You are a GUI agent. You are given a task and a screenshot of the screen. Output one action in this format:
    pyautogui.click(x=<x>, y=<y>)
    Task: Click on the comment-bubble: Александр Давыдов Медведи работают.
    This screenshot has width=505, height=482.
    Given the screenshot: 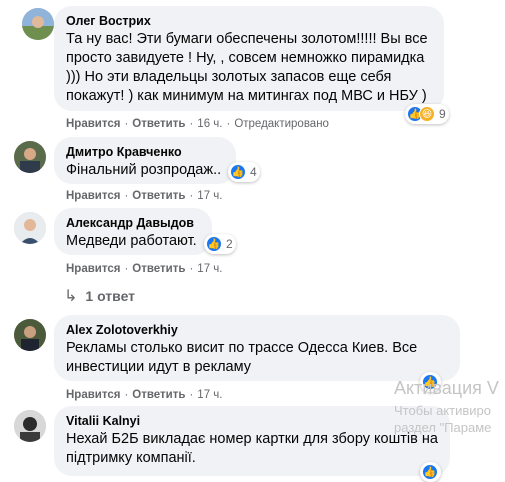 What is the action you would take?
    pyautogui.click(x=133, y=231)
    